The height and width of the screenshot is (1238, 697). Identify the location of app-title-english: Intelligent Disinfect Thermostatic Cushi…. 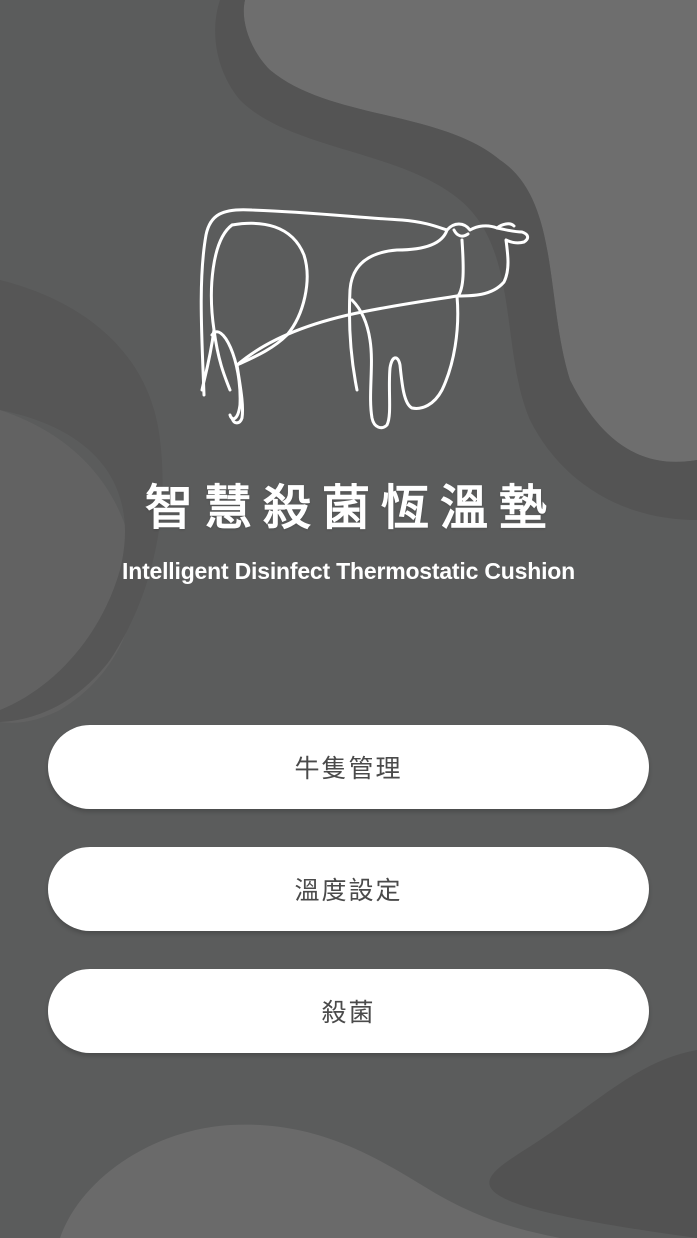
(348, 571).